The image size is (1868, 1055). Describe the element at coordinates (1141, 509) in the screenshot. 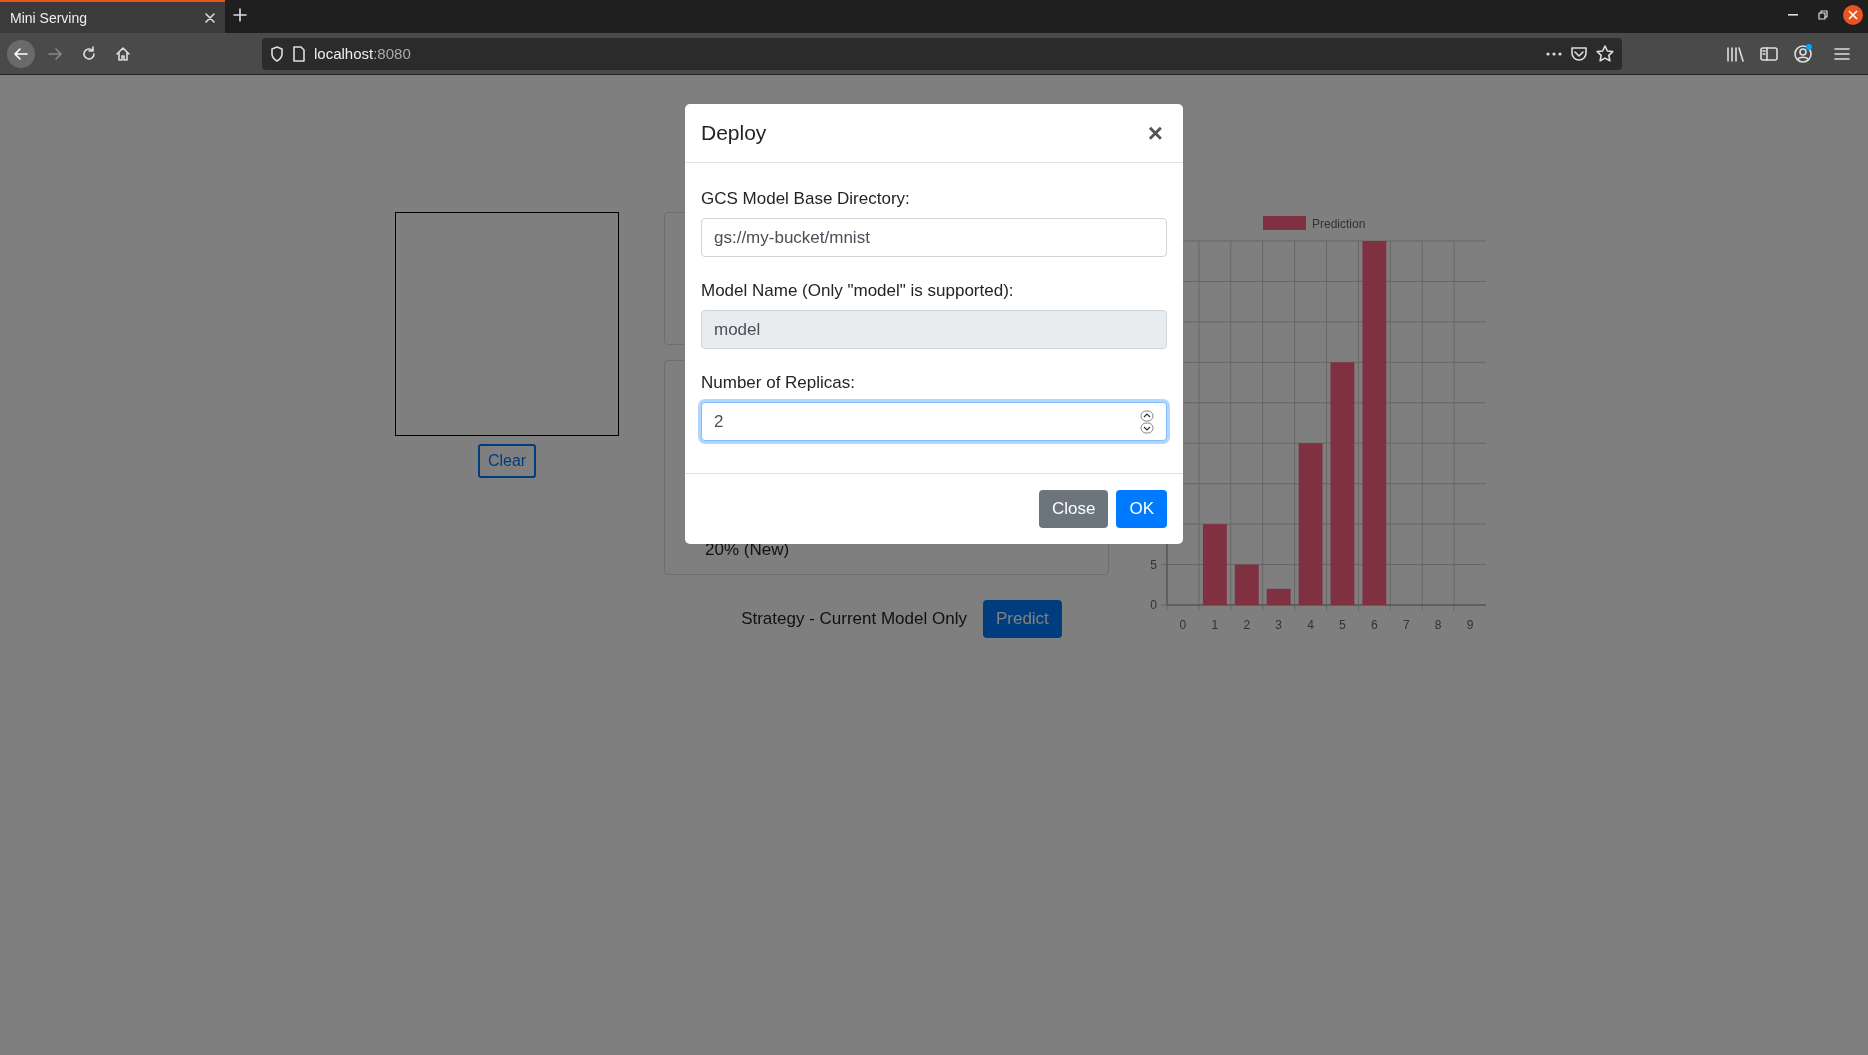

I see `ok-button: OK` at that location.